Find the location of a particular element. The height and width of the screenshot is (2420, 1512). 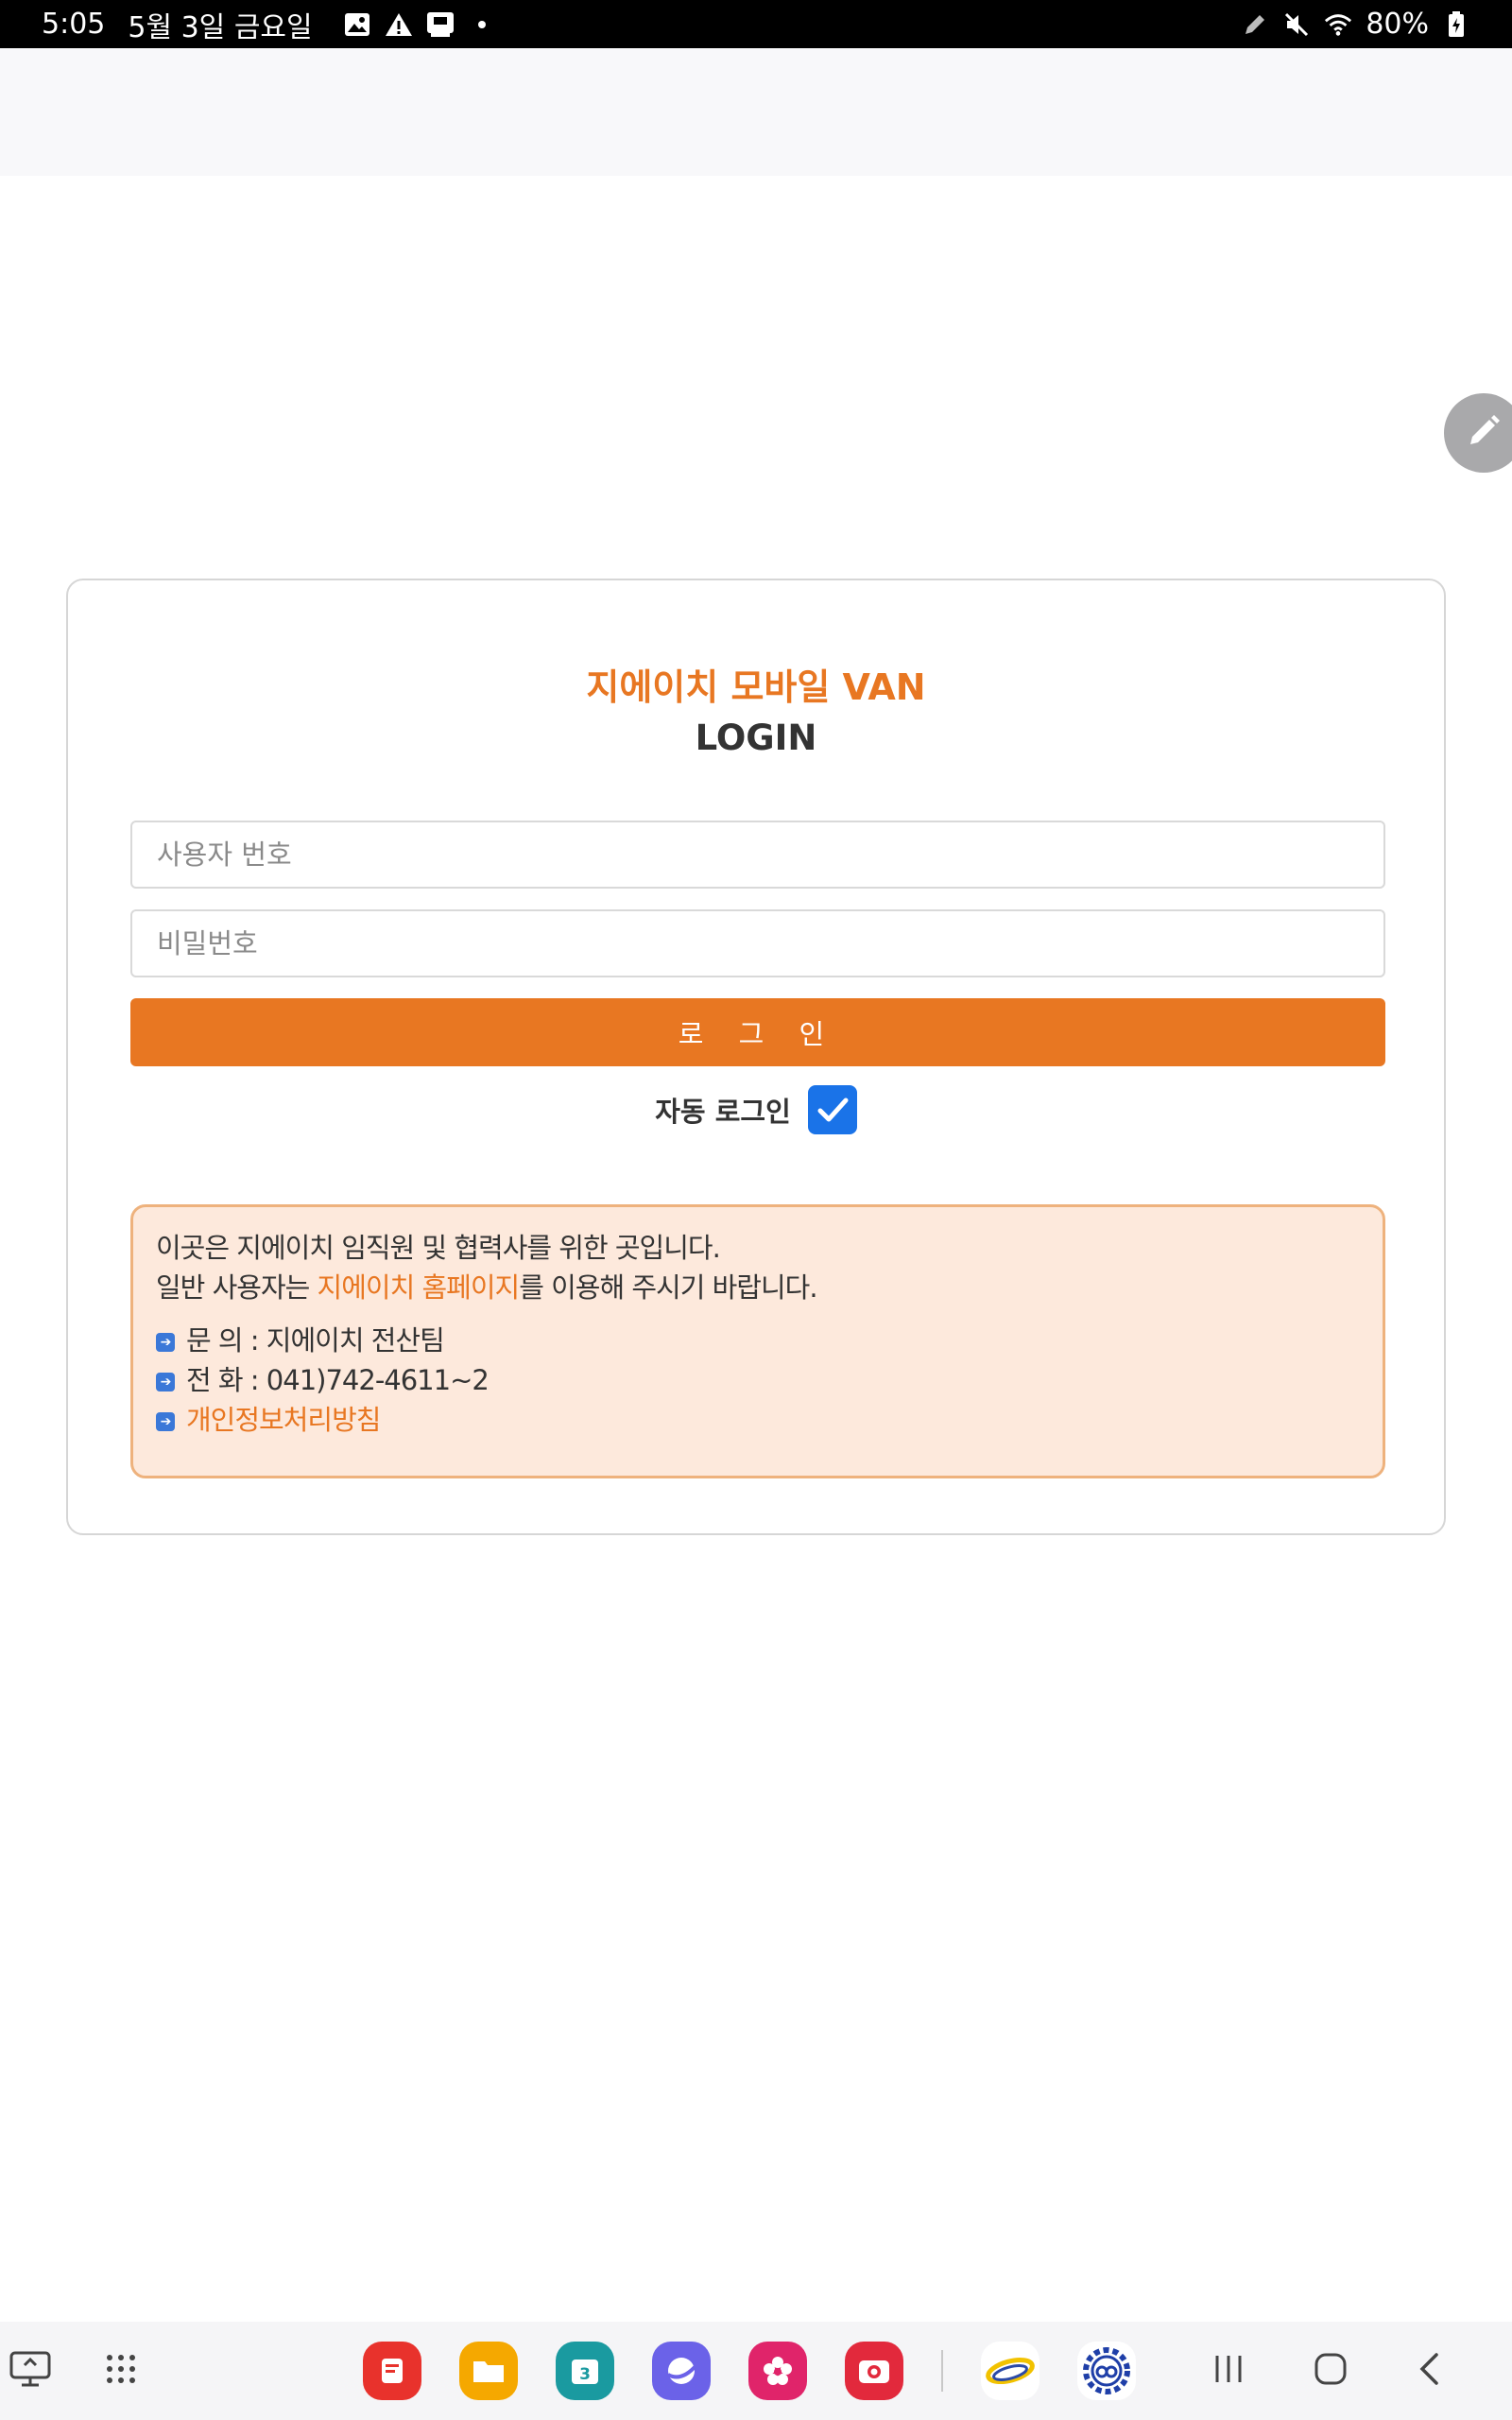

home-button-icon is located at coordinates (1331, 2371).